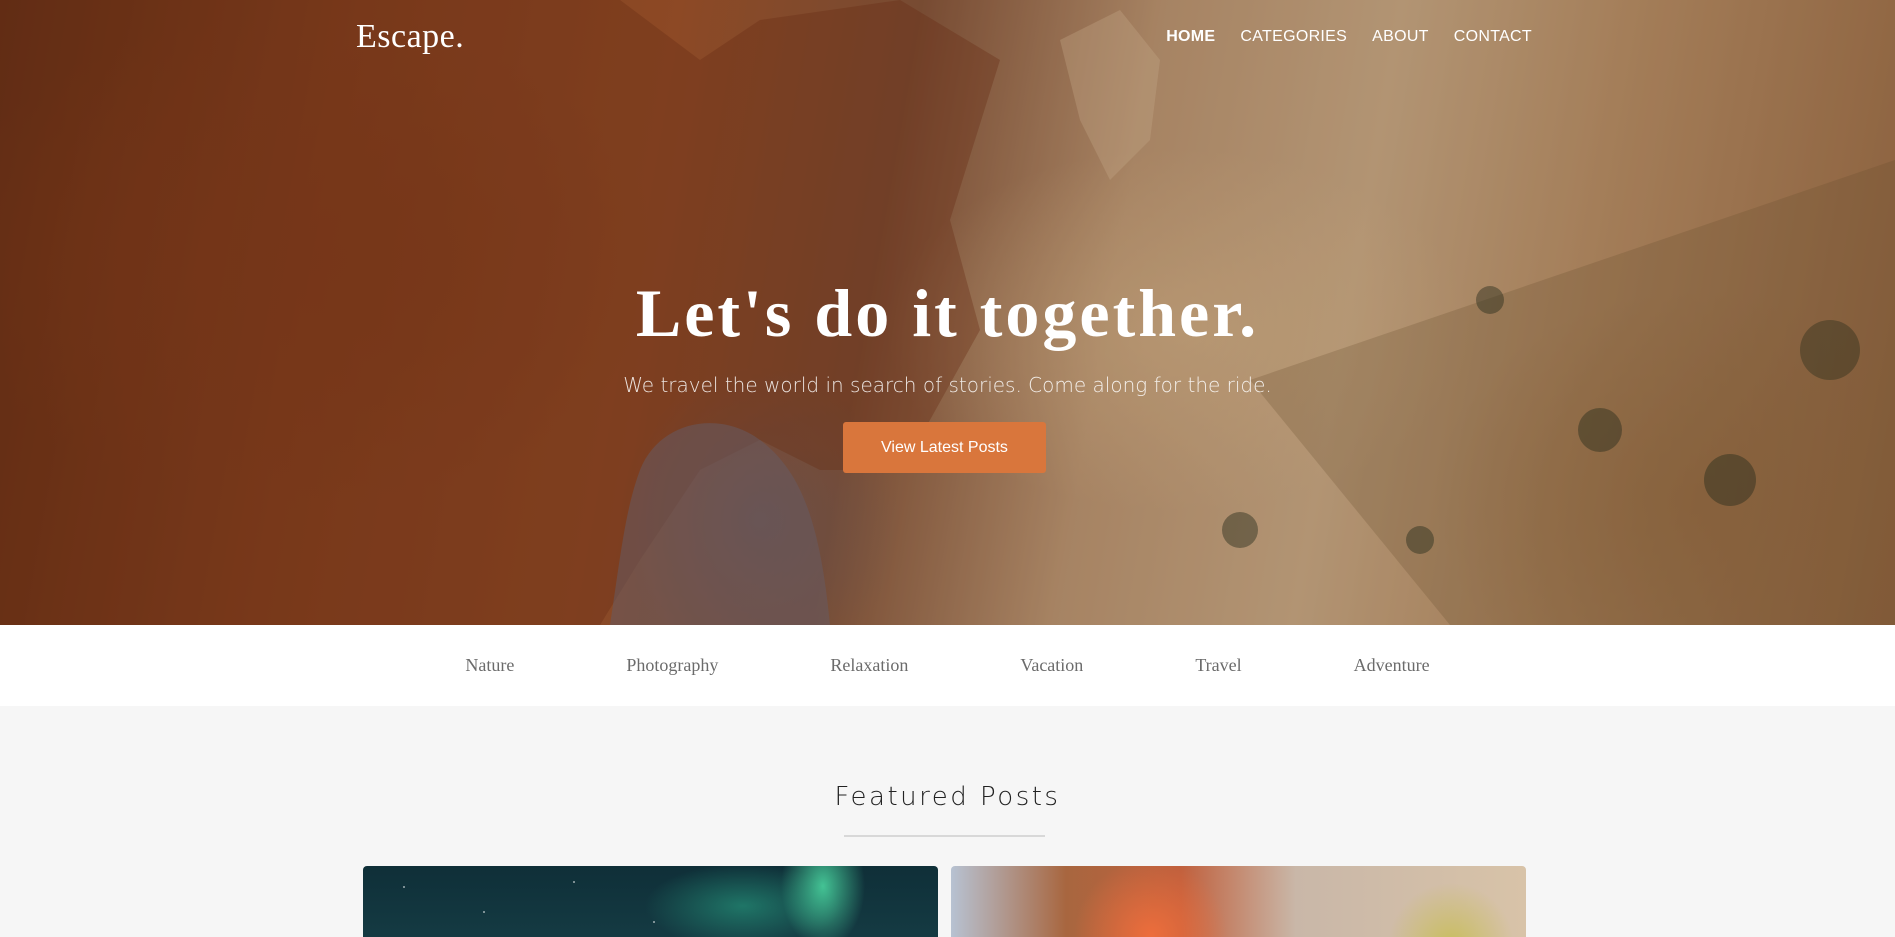  I want to click on category-link-vacation: Vacation, so click(1051, 665).